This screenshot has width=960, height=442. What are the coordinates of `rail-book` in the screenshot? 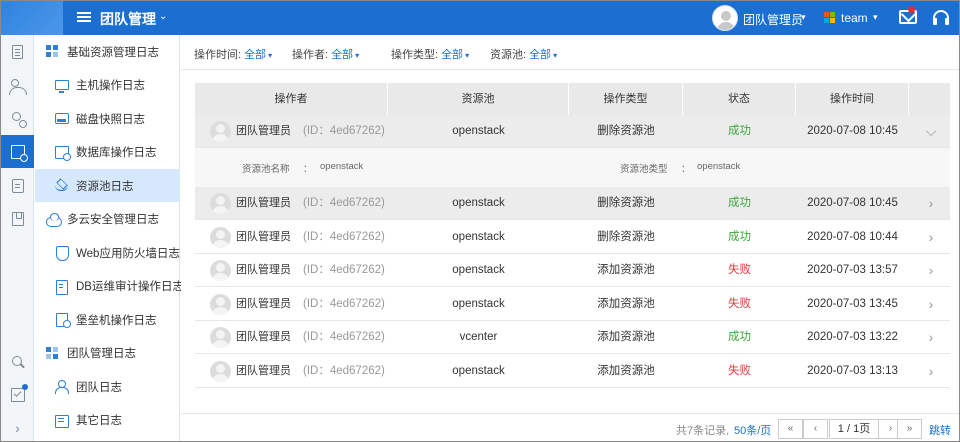 It's located at (17, 218).